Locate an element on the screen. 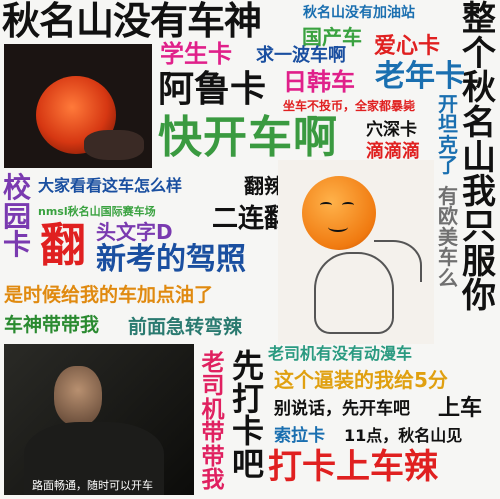 The width and height of the screenshot is (500, 499). didi-text: 滴滴滴 is located at coordinates (393, 151).